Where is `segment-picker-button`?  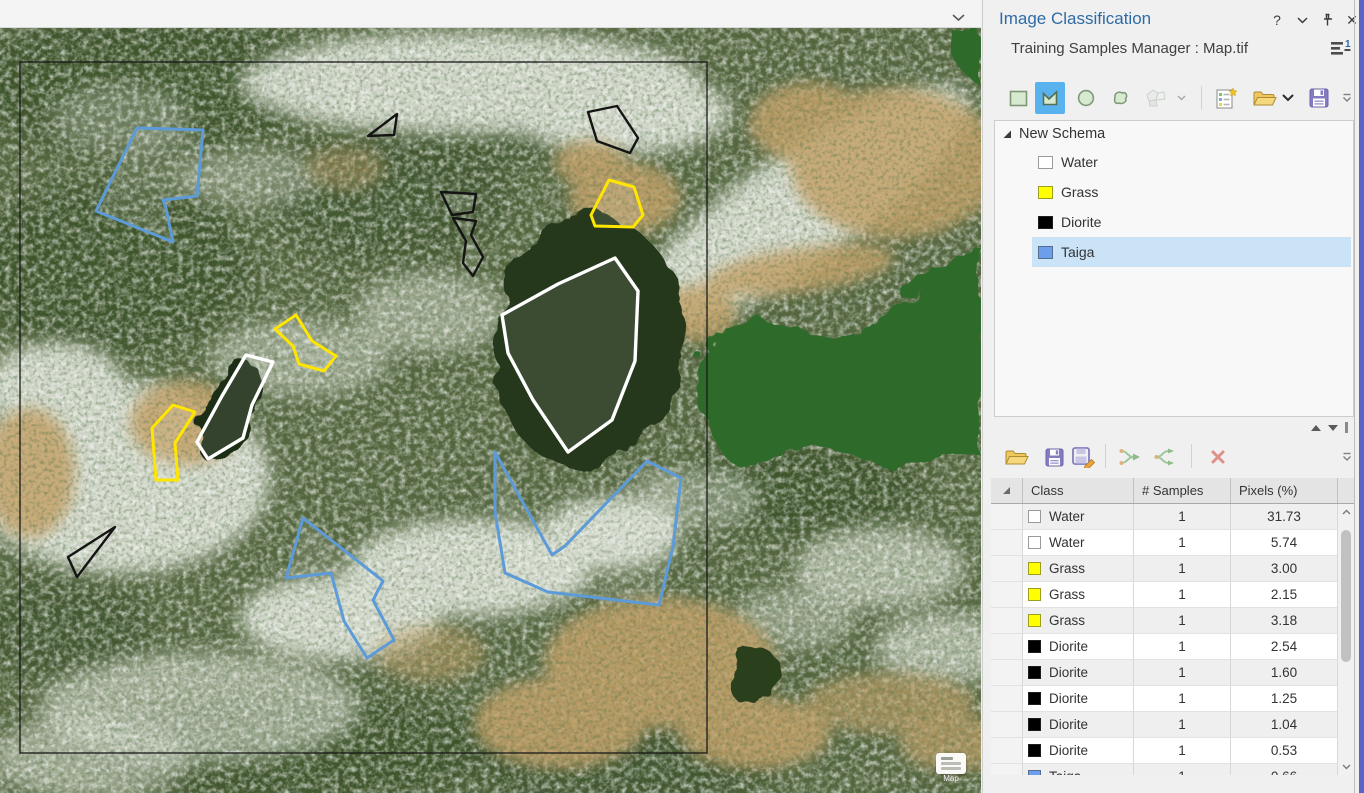
segment-picker-button is located at coordinates (1156, 98).